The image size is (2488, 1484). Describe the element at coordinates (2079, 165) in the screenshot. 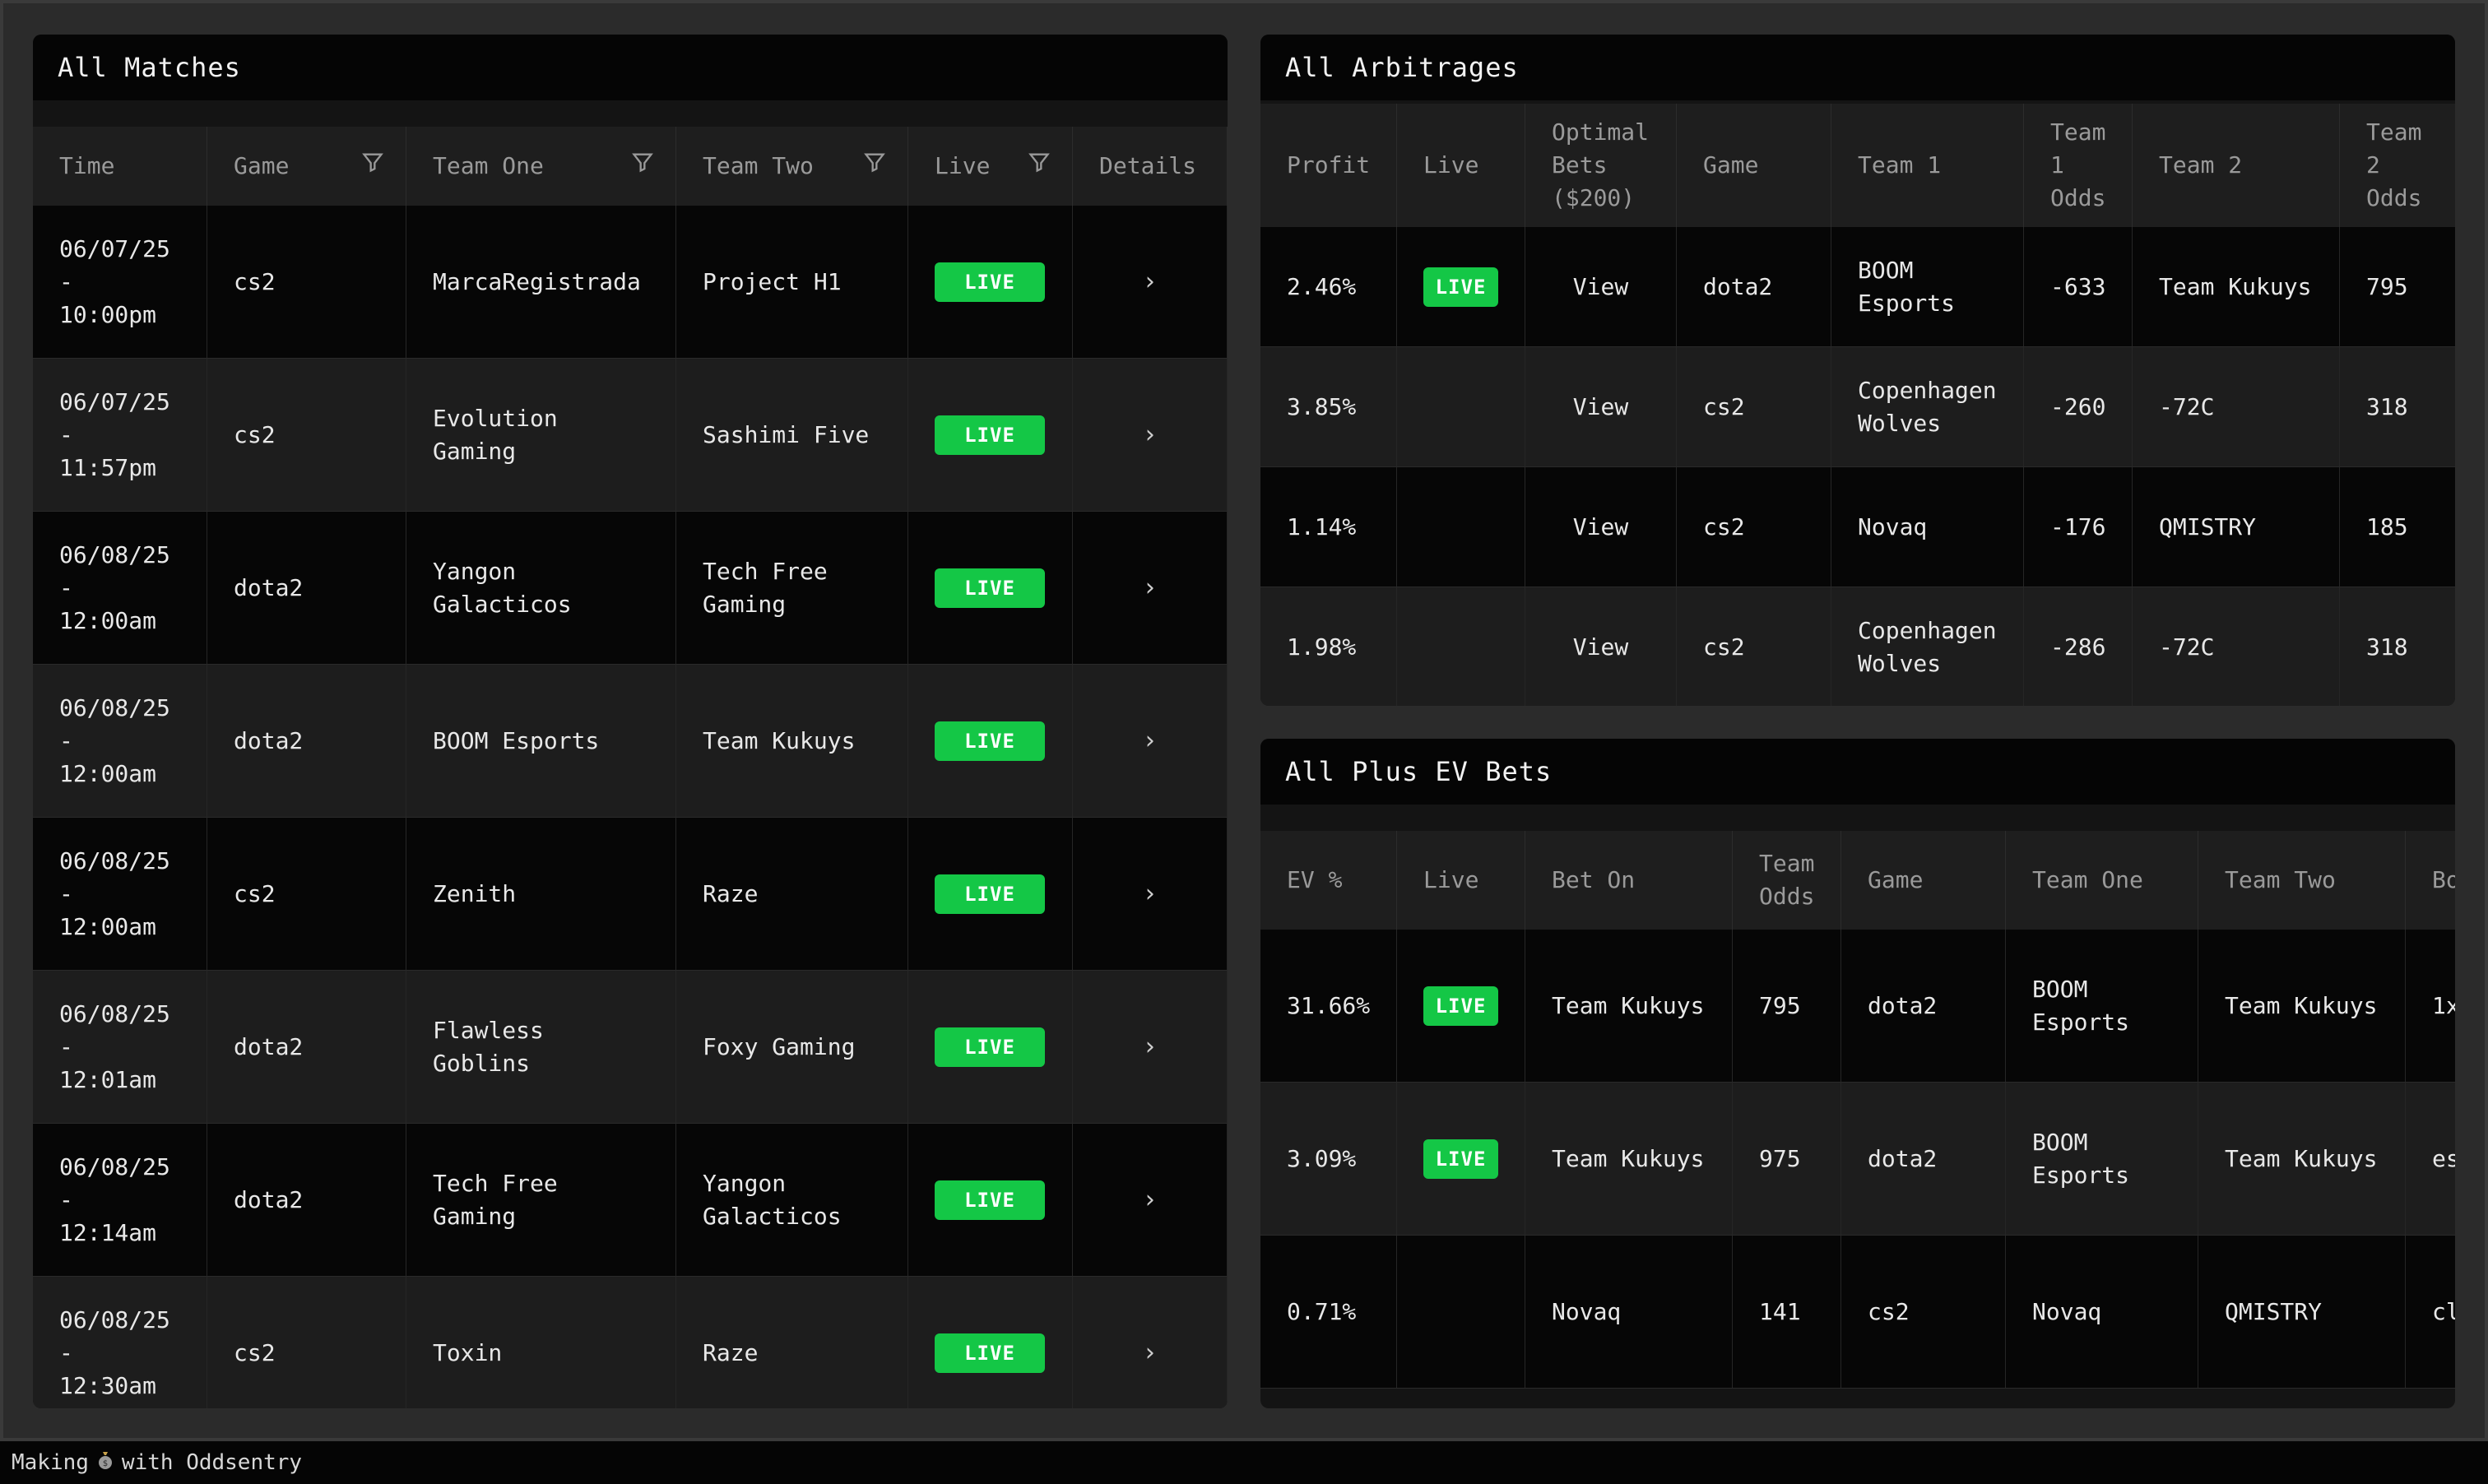

I see `arb-header-team1-odds: Team 1 Odds` at that location.